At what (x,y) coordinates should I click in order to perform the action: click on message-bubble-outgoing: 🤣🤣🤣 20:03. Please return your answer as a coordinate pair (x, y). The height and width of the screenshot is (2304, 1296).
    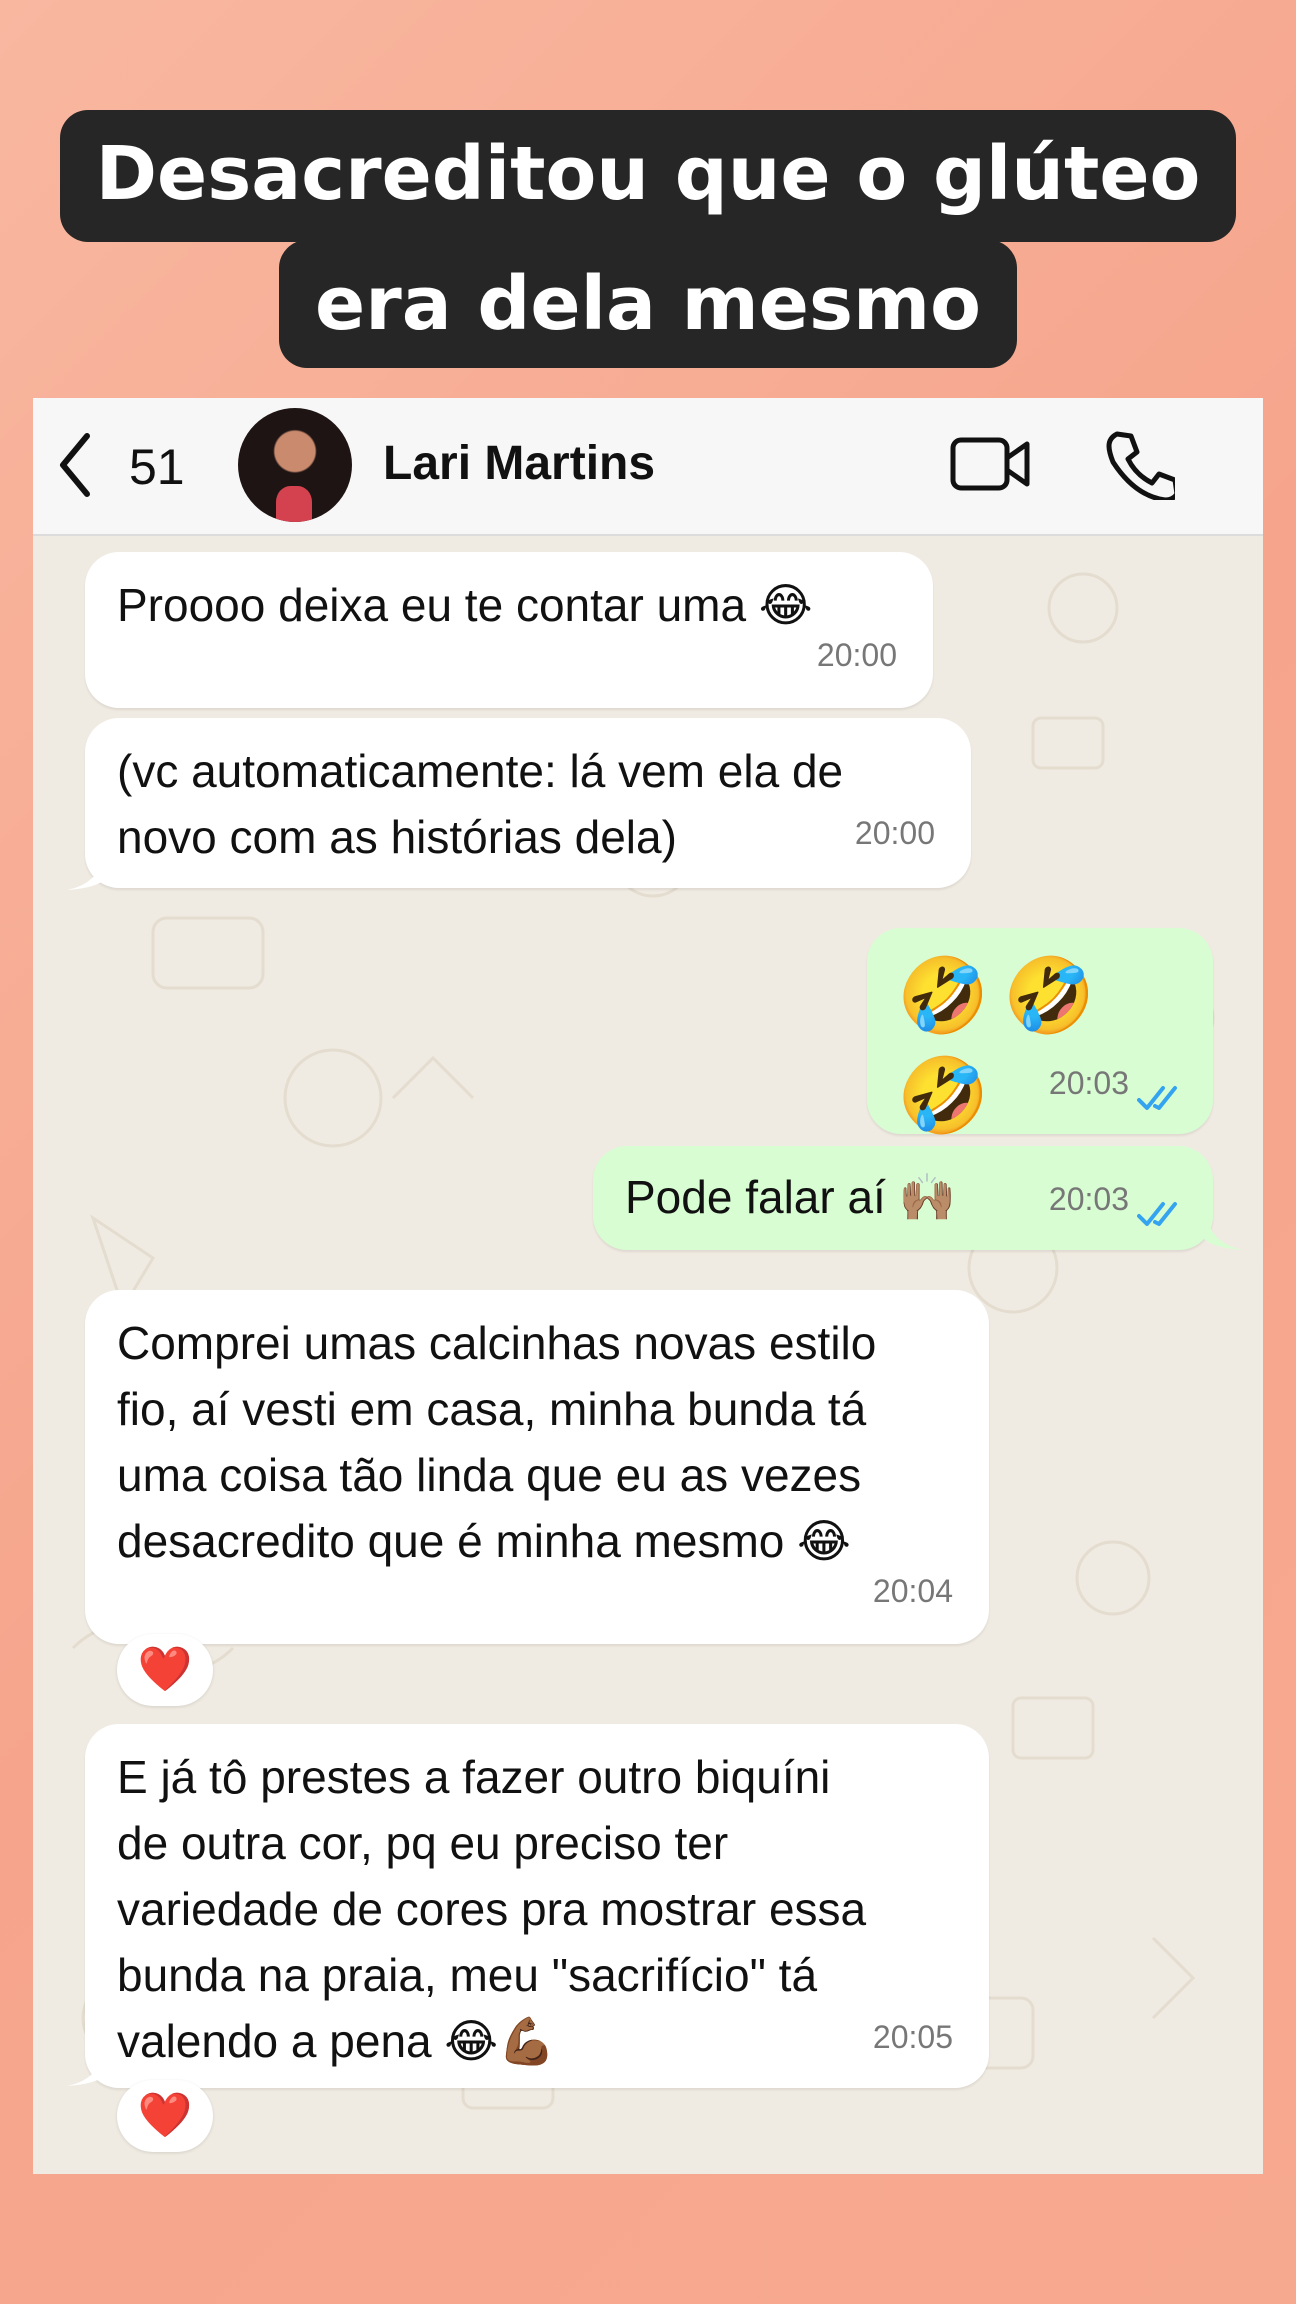
    Looking at the image, I should click on (1040, 1032).